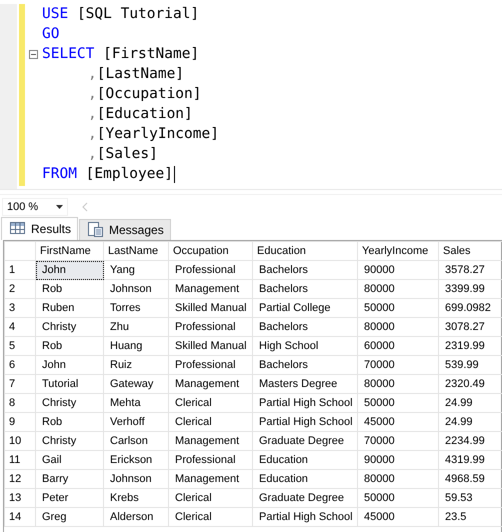  I want to click on document-icon, so click(96, 229).